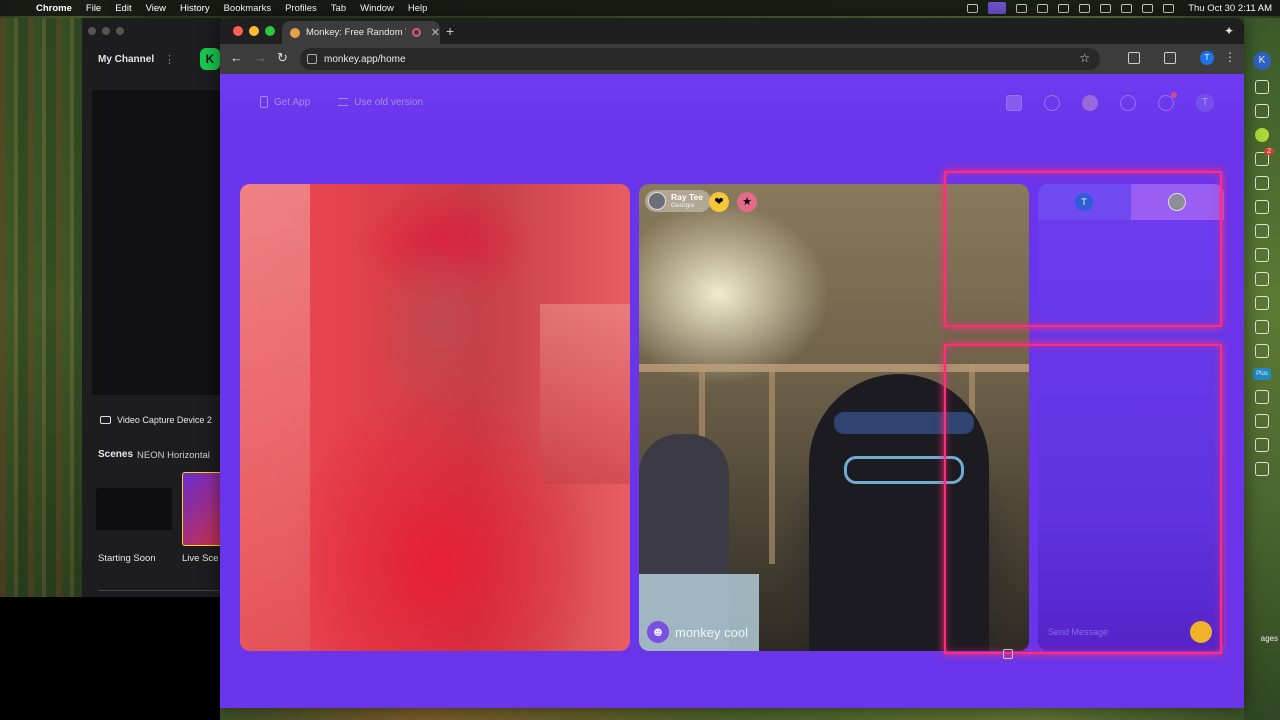 The width and height of the screenshot is (1280, 720). Describe the element at coordinates (1262, 397) in the screenshot. I see `people-icon` at that location.